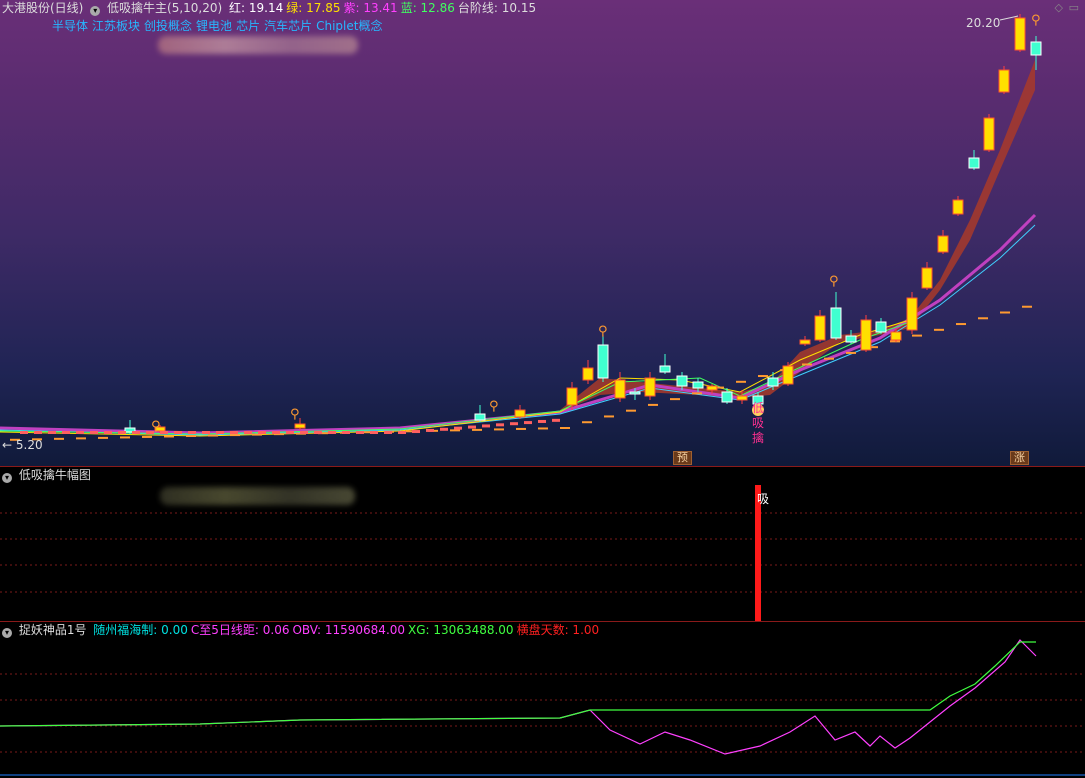 The width and height of the screenshot is (1085, 778). What do you see at coordinates (983, 23) in the screenshot?
I see `high-price-label: 20.20` at bounding box center [983, 23].